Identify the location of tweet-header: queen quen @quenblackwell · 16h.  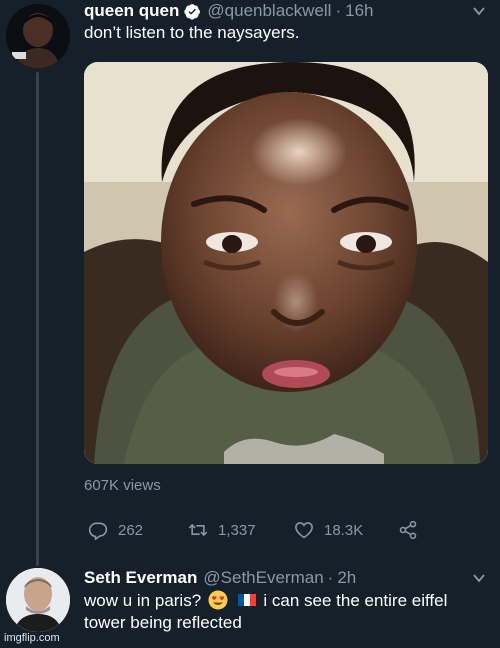
(229, 11).